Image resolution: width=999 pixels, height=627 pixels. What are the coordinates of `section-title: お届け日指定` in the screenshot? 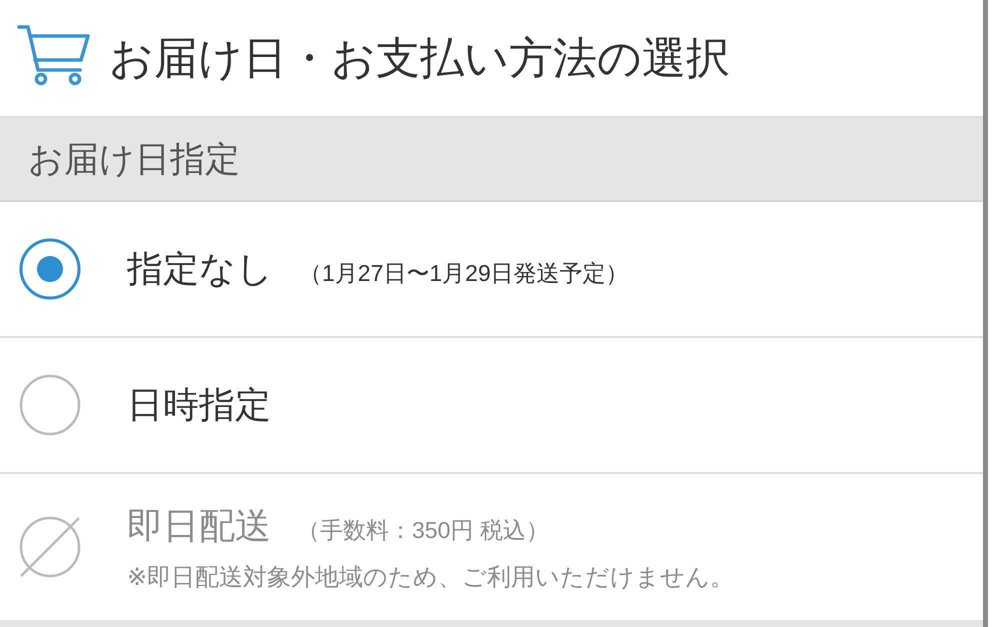 It's located at (134, 159).